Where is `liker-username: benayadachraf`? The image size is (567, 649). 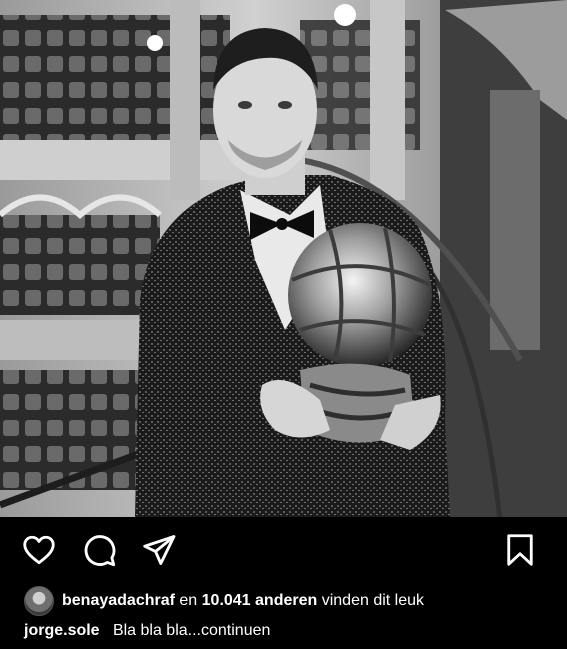
liker-username: benayadachraf is located at coordinates (118, 601).